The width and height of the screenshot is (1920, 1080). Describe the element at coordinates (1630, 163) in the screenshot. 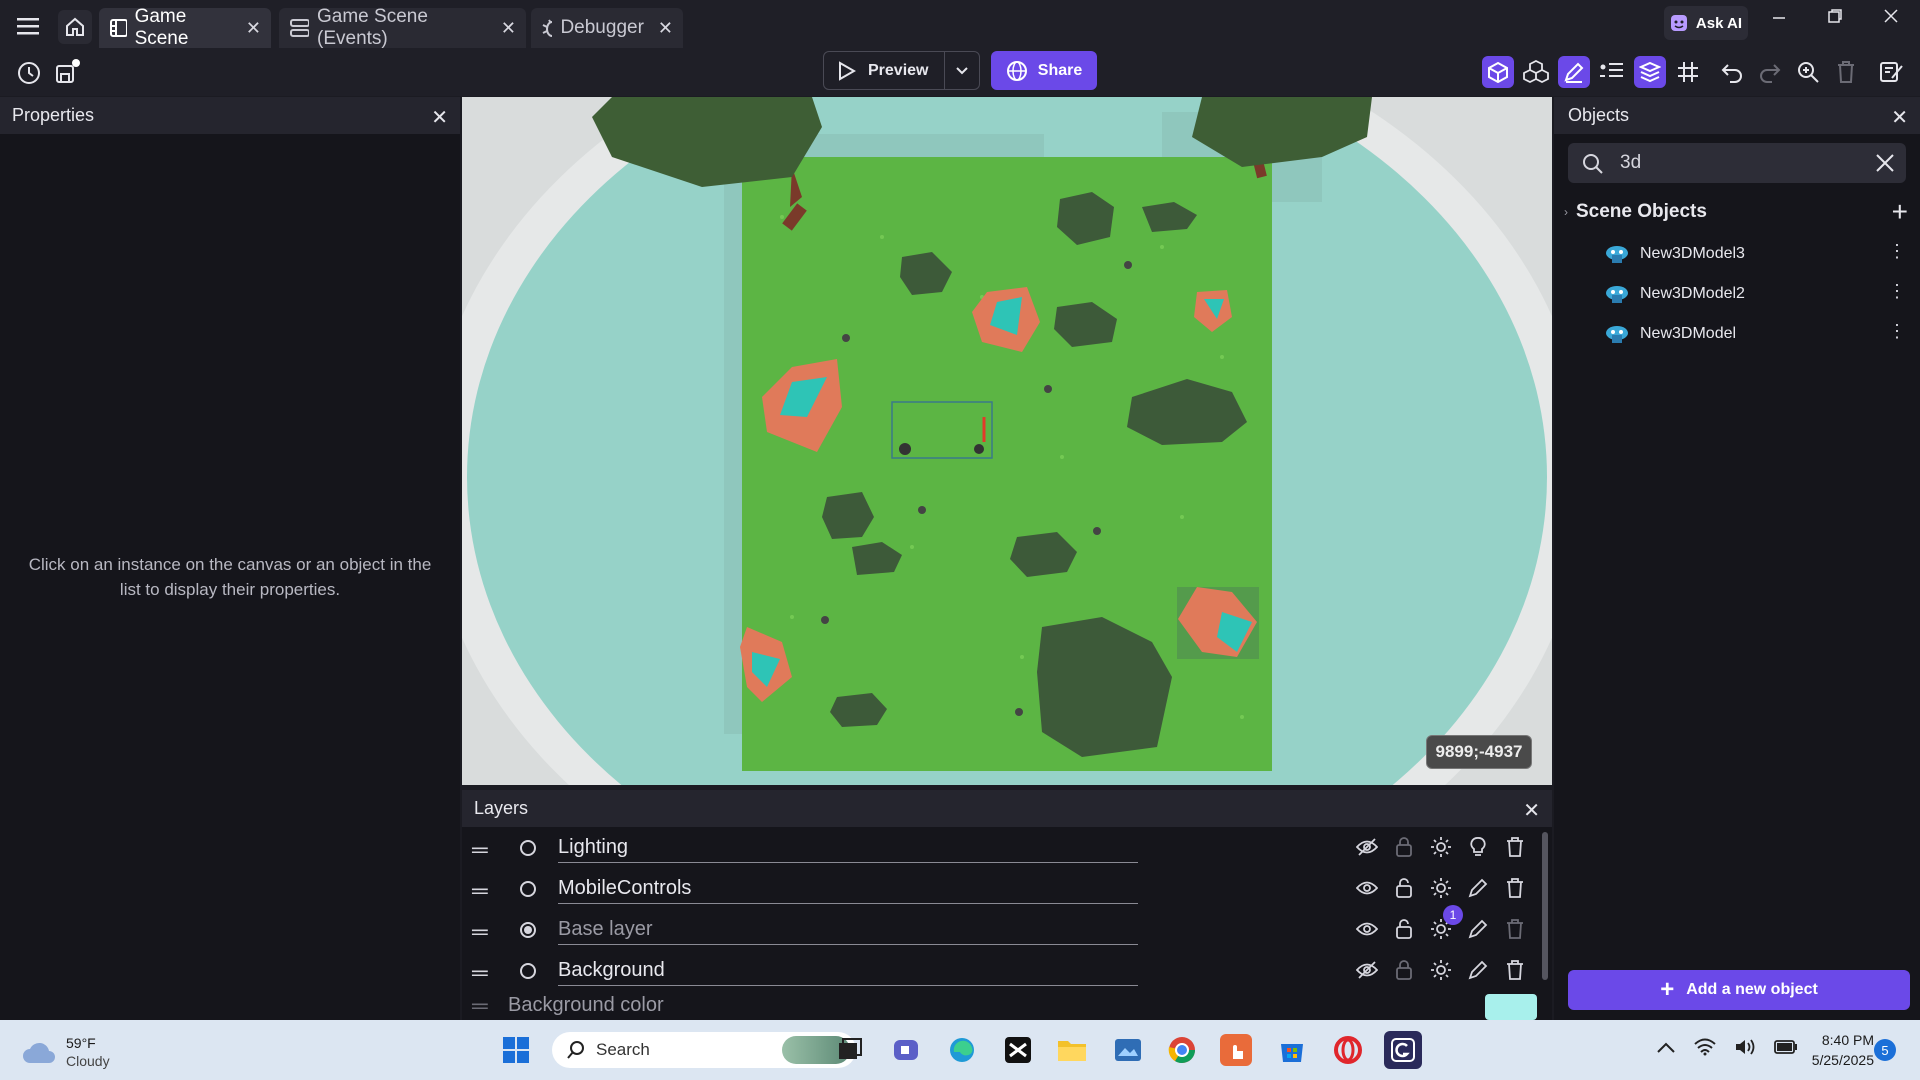

I see `search-input: 3d` at that location.